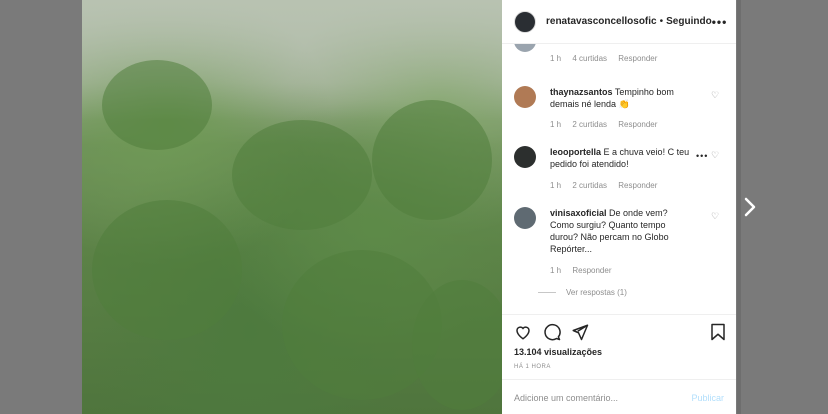  What do you see at coordinates (552, 332) in the screenshot?
I see `comment-icon` at bounding box center [552, 332].